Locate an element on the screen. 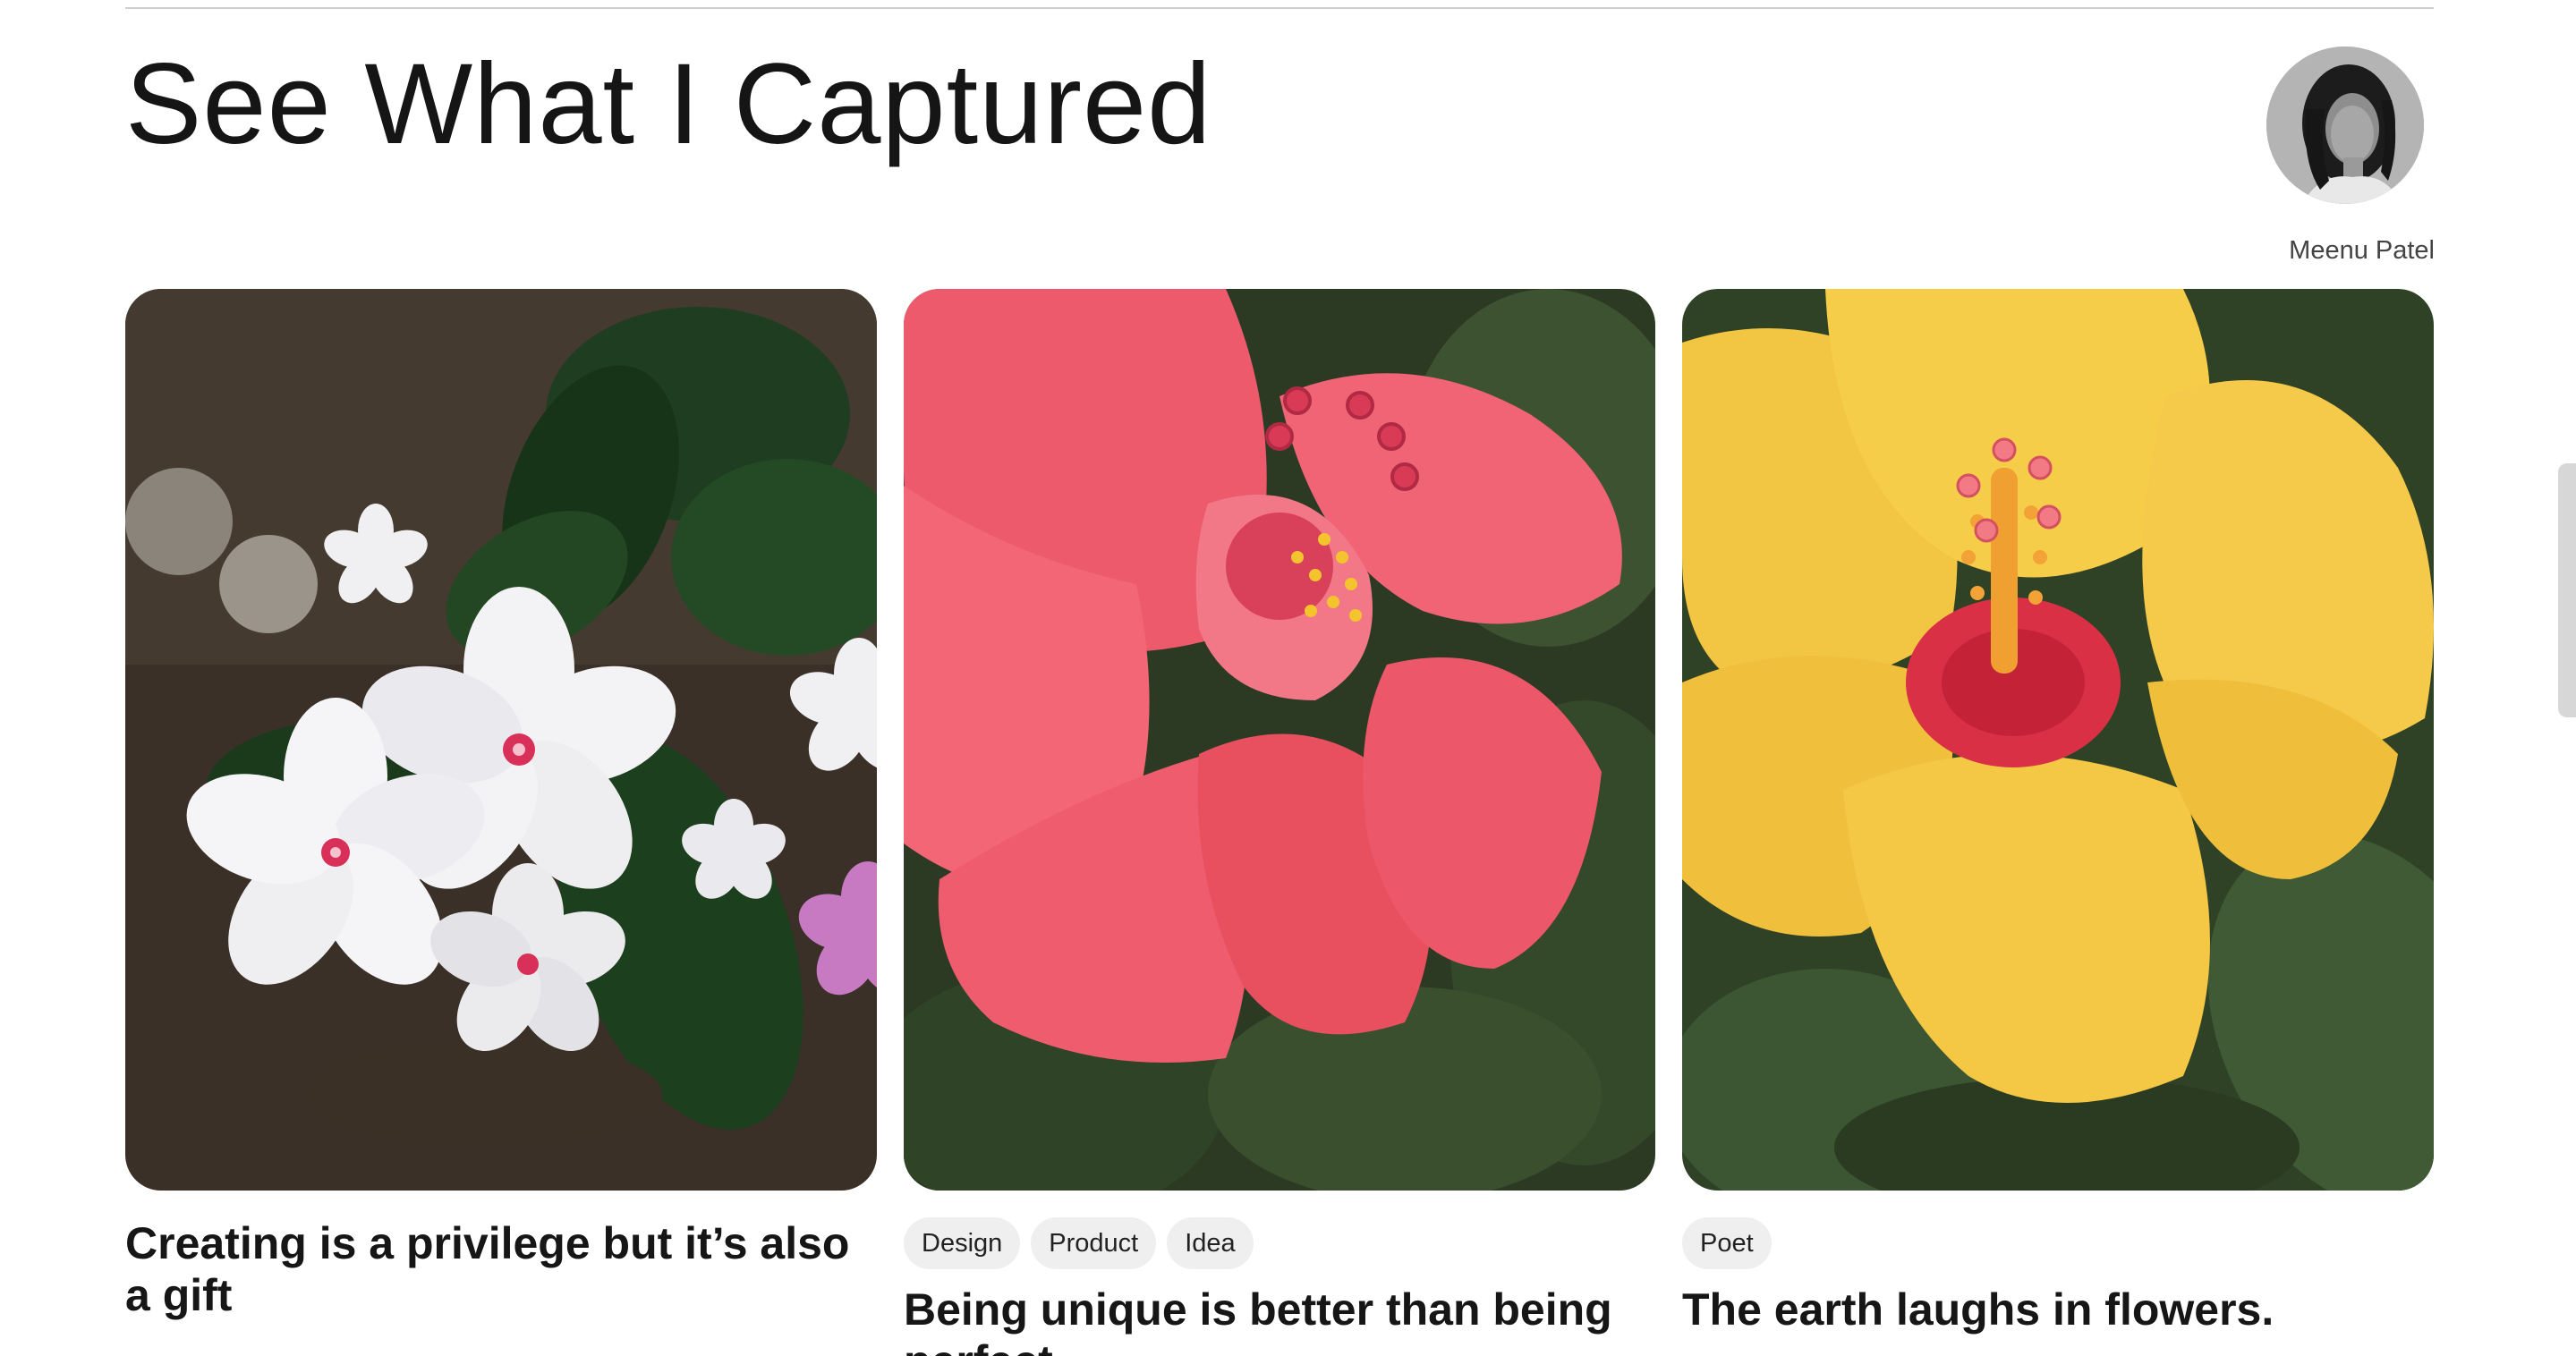 This screenshot has height=1356, width=2576. card-title: The earth laughs in flowers. is located at coordinates (2058, 1309).